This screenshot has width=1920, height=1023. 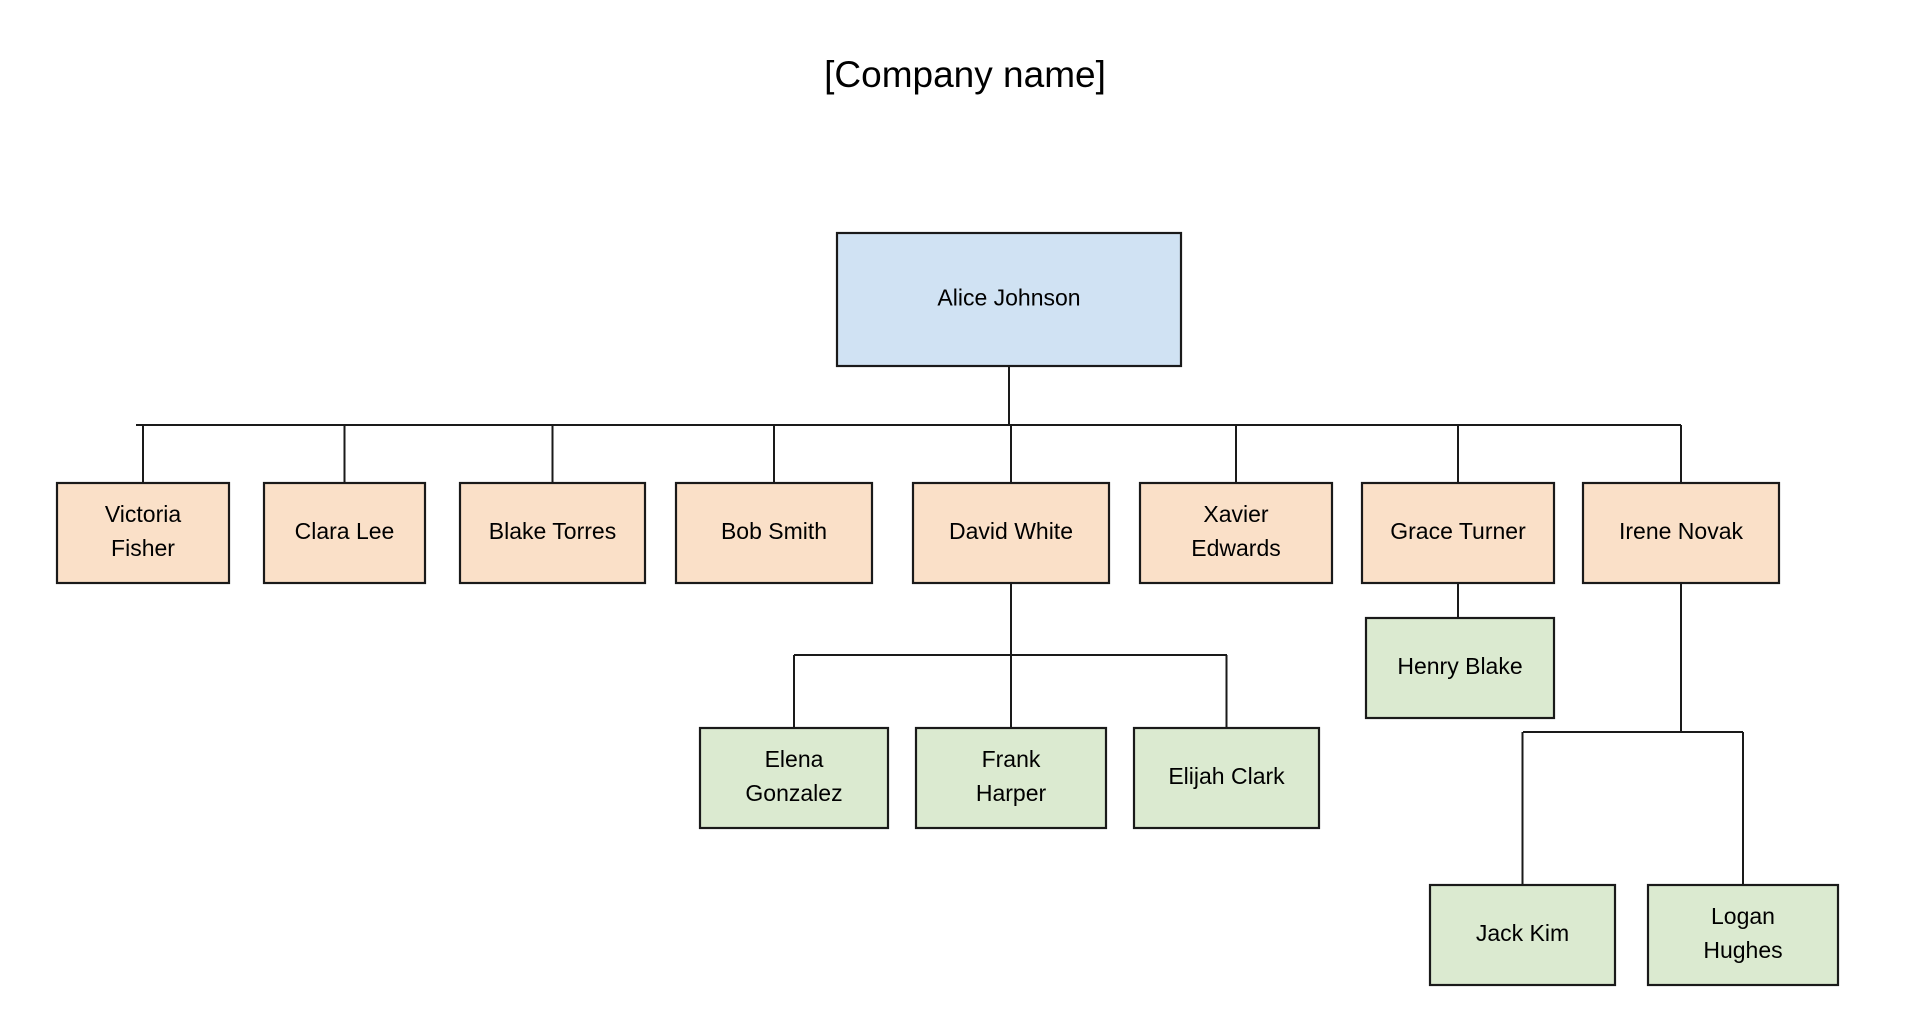 I want to click on node-label-alice-johnson: Alice Johnson, so click(x=1008, y=298).